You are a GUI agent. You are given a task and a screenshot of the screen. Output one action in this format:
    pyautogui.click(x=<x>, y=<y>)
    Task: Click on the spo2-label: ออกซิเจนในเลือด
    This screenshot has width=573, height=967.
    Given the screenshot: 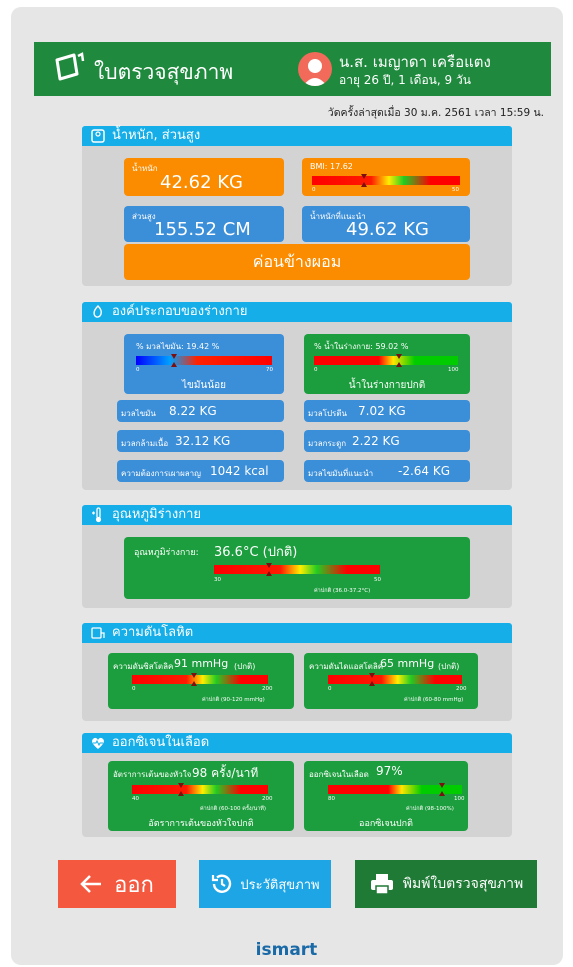 What is the action you would take?
    pyautogui.click(x=339, y=774)
    